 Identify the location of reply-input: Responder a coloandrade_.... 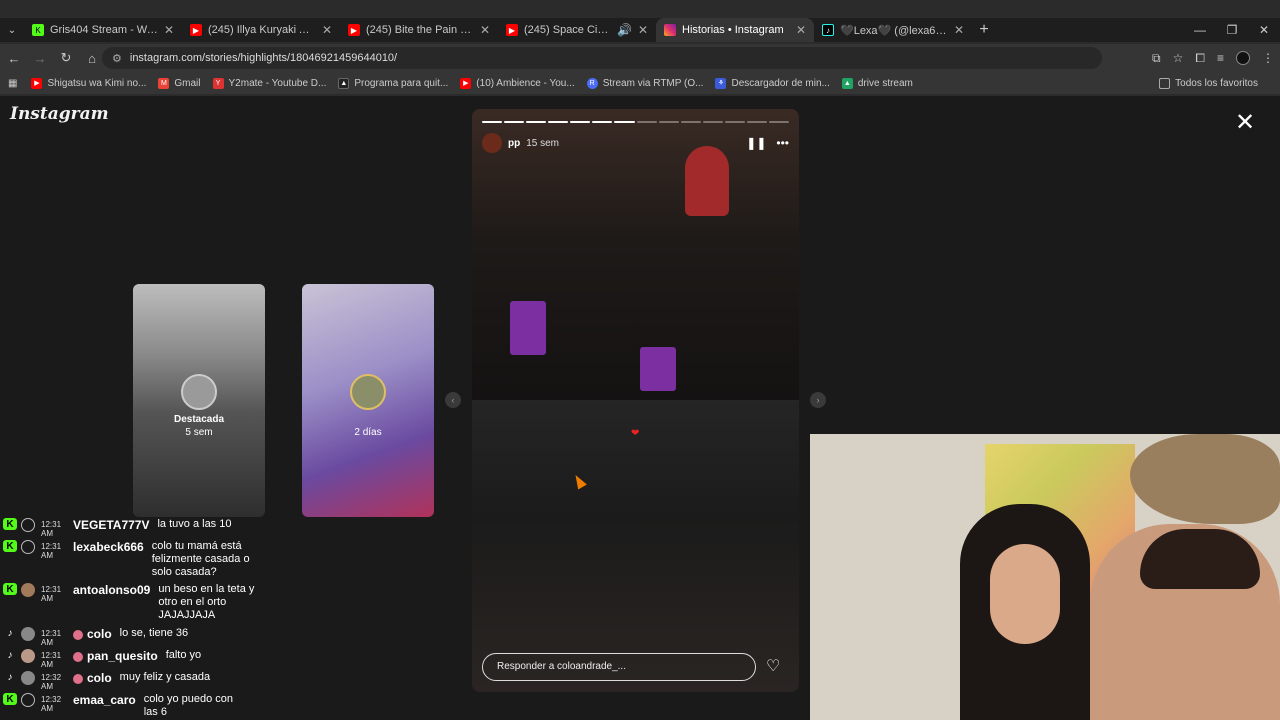
(619, 667).